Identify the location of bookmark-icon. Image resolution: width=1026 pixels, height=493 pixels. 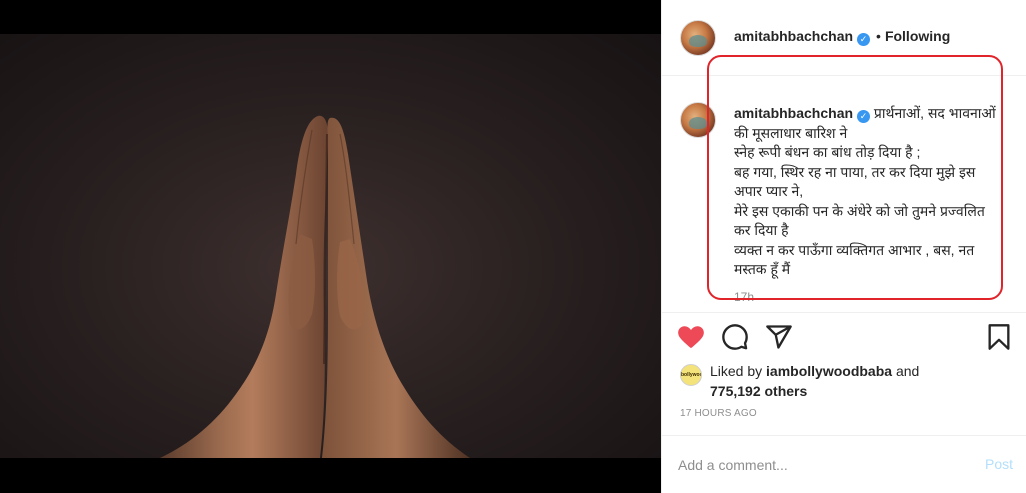
(999, 337).